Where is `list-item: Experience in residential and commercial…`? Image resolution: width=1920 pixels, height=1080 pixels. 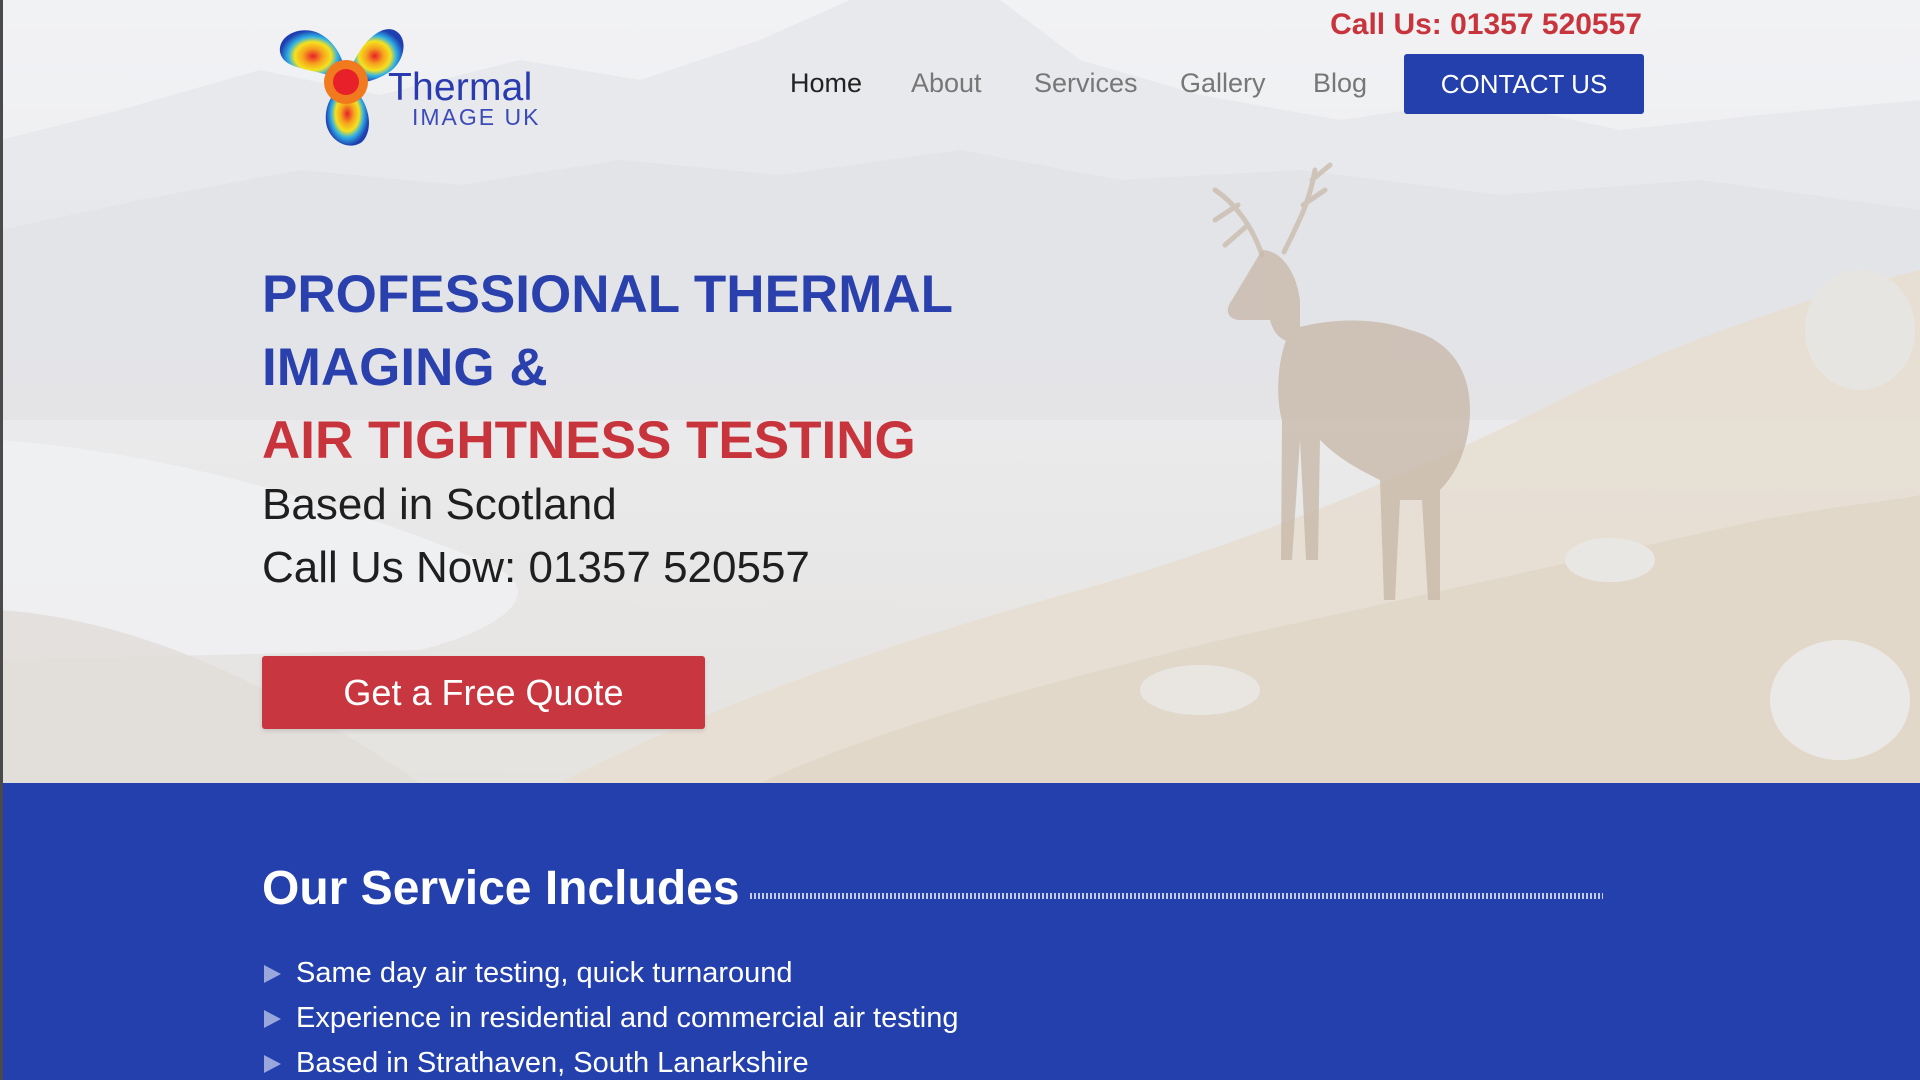 list-item: Experience in residential and commercial… is located at coordinates (610, 1018).